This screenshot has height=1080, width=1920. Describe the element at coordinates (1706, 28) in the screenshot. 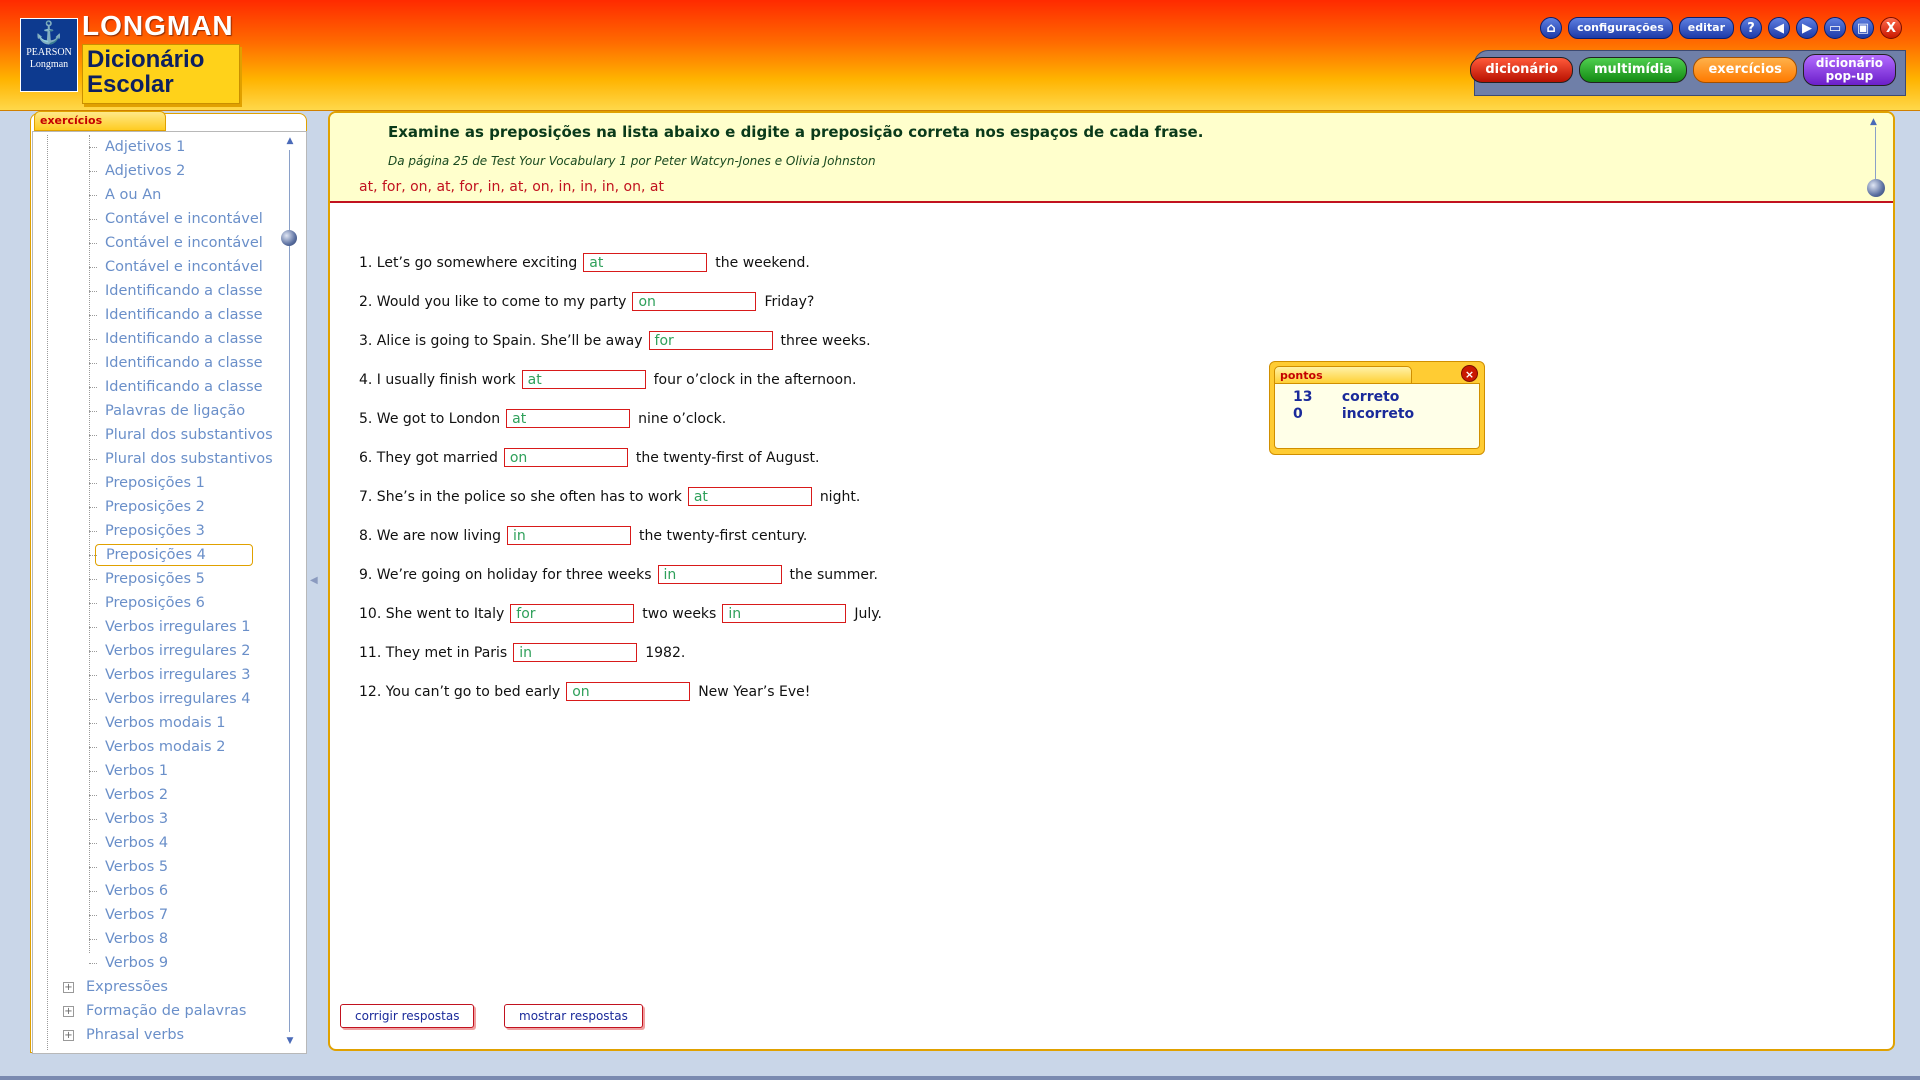

I see `editar-button: editar` at that location.